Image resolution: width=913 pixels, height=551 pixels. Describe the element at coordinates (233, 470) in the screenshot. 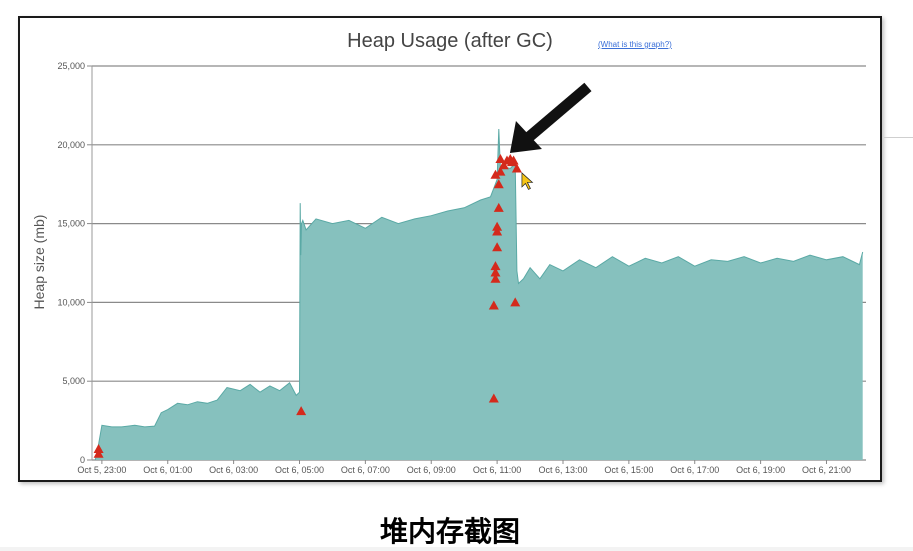

I see `x-tick-label: Oct 6, 03:00` at that location.